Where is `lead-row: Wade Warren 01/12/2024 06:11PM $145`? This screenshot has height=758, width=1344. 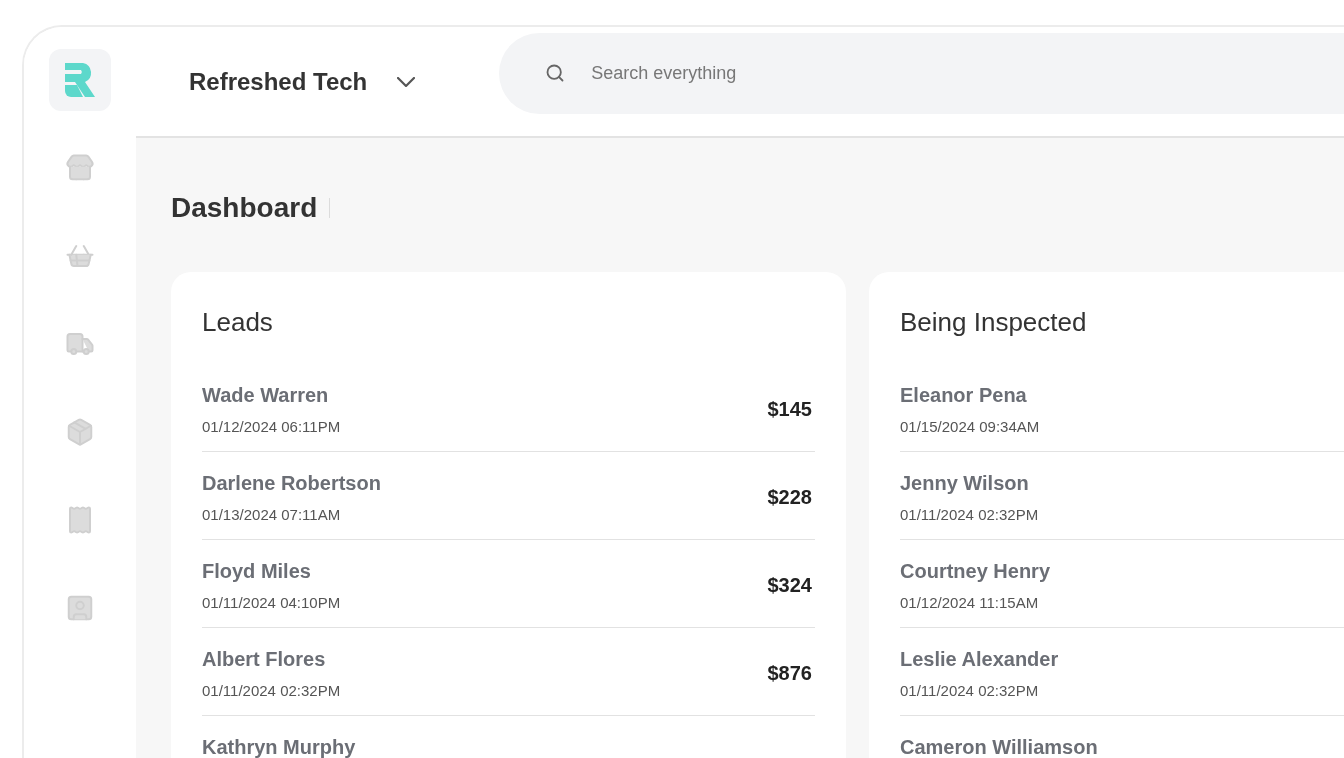 lead-row: Wade Warren 01/12/2024 06:11PM $145 is located at coordinates (508, 408).